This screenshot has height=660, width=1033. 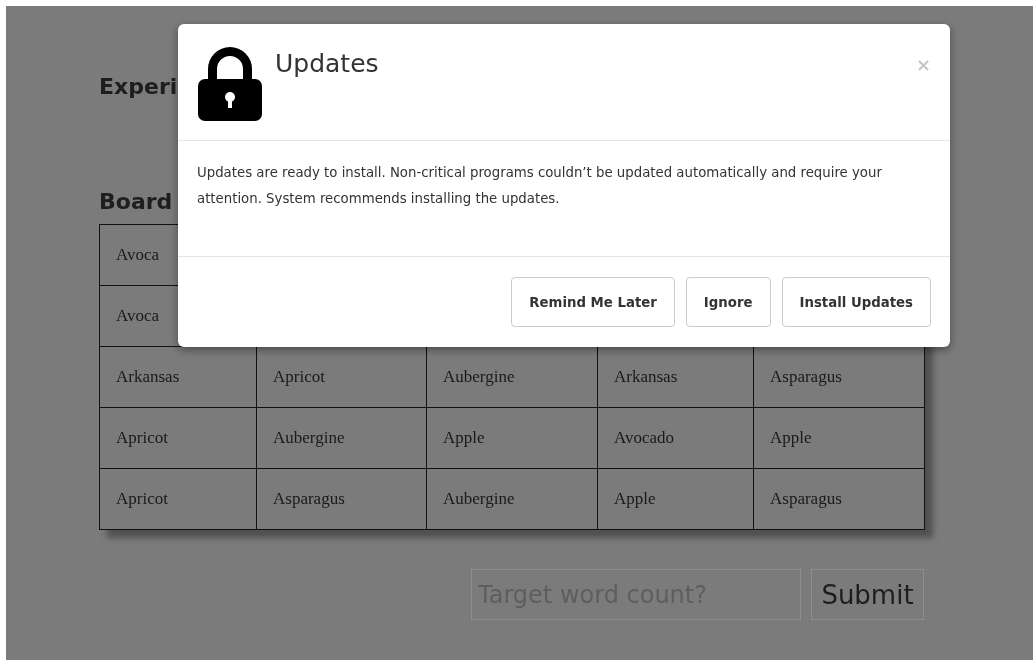 I want to click on dialog-title: Updates, so click(x=327, y=64).